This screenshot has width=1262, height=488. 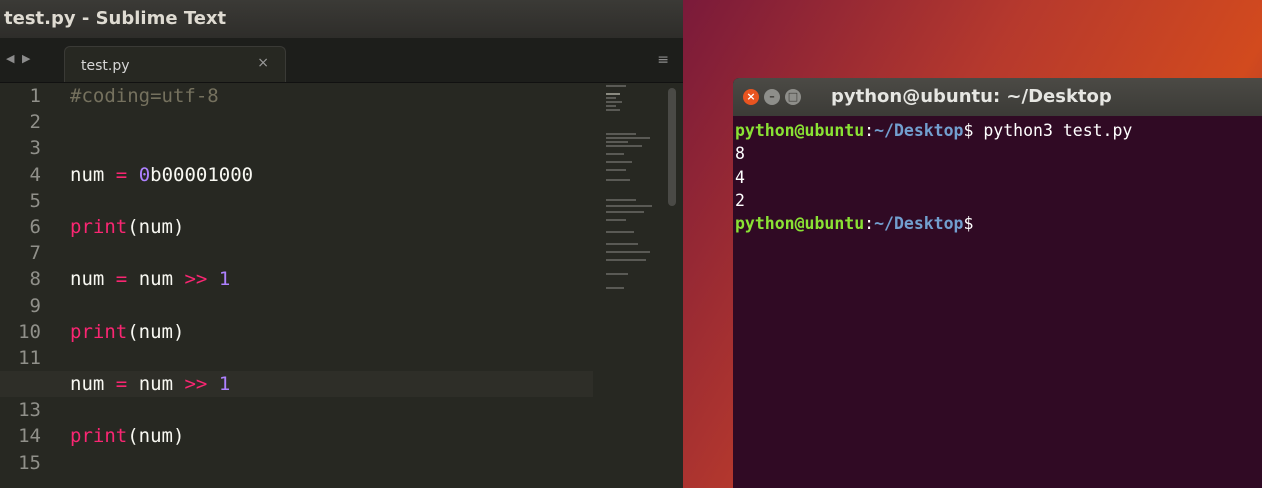 I want to click on code-line: num = num >> 1, so click(x=331, y=279).